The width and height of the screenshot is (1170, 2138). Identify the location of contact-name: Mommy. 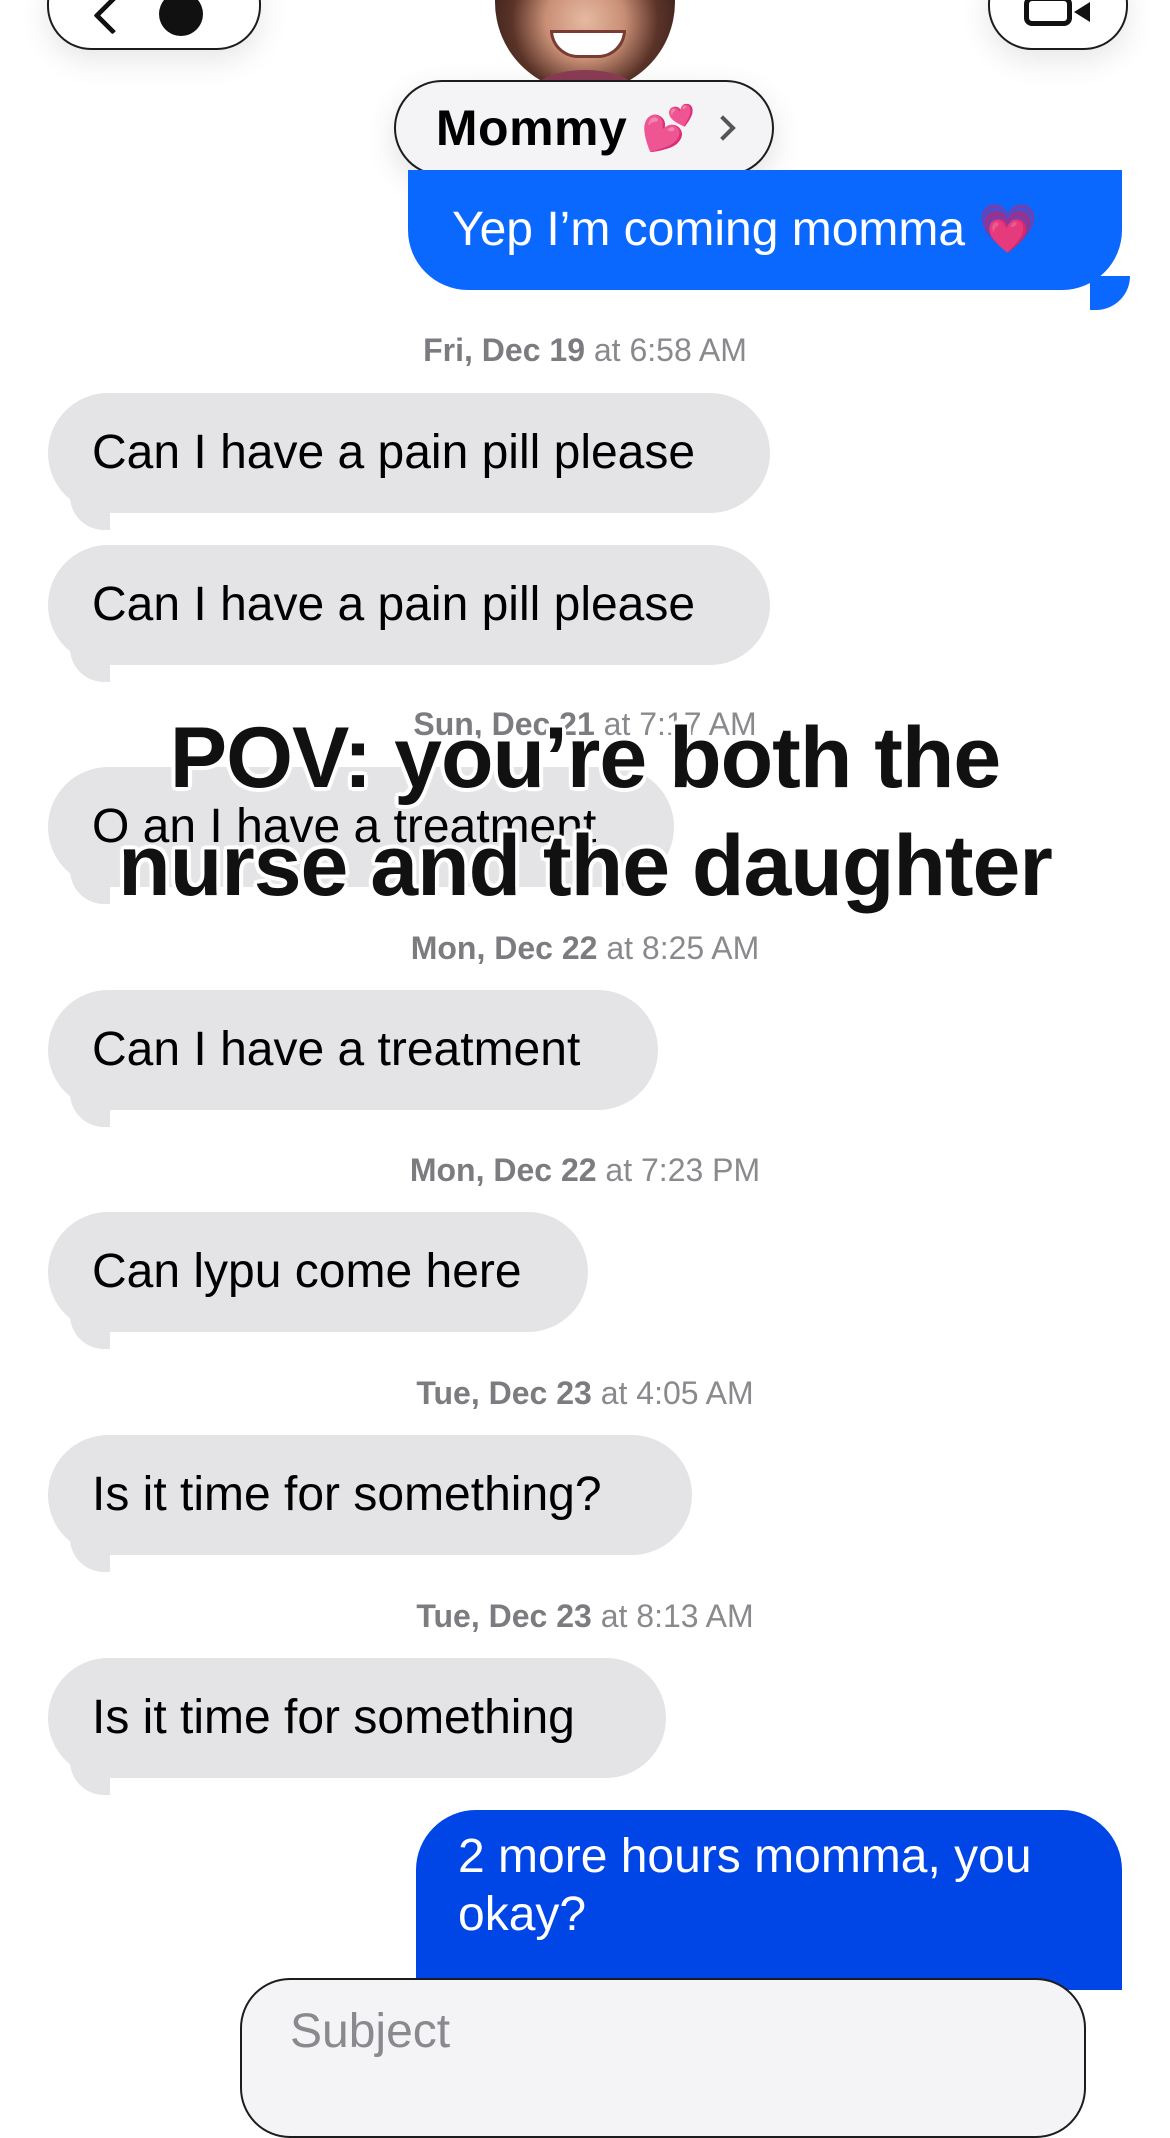
(531, 128).